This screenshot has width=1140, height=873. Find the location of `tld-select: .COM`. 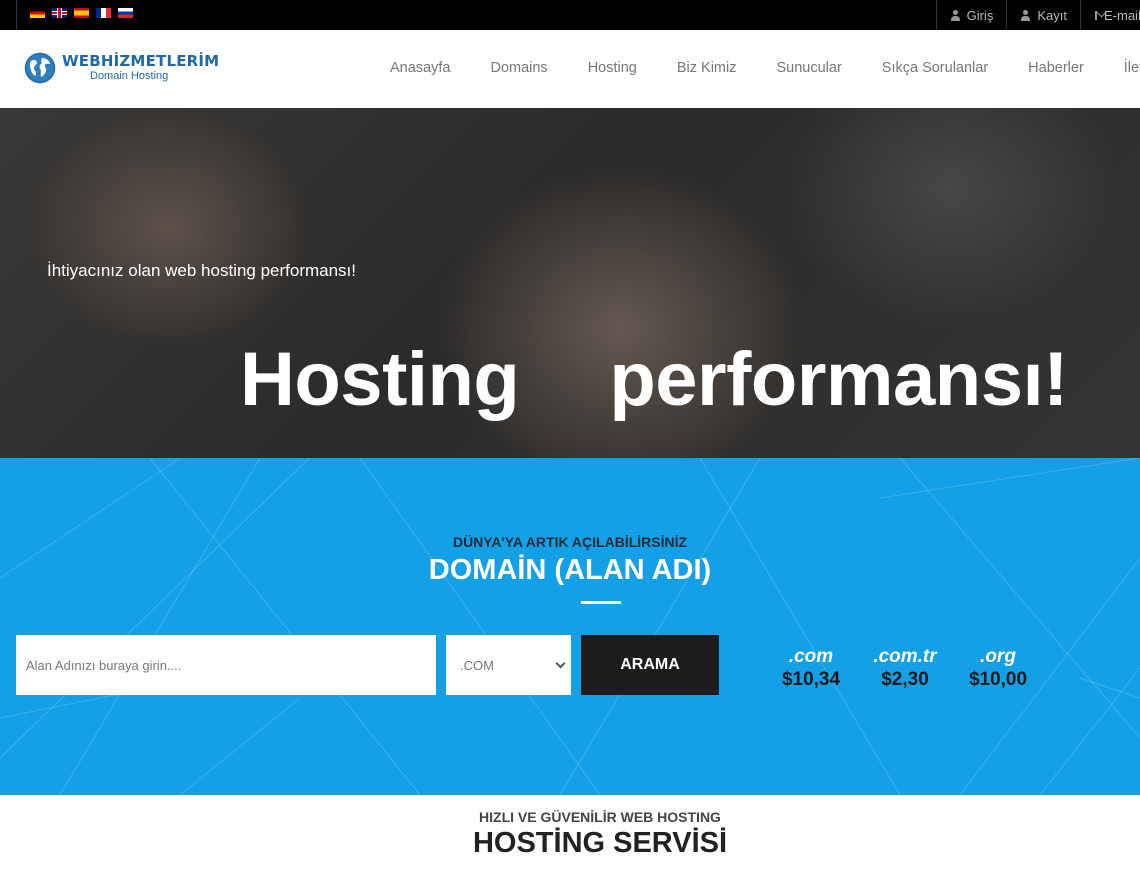

tld-select: .COM is located at coordinates (508, 665).